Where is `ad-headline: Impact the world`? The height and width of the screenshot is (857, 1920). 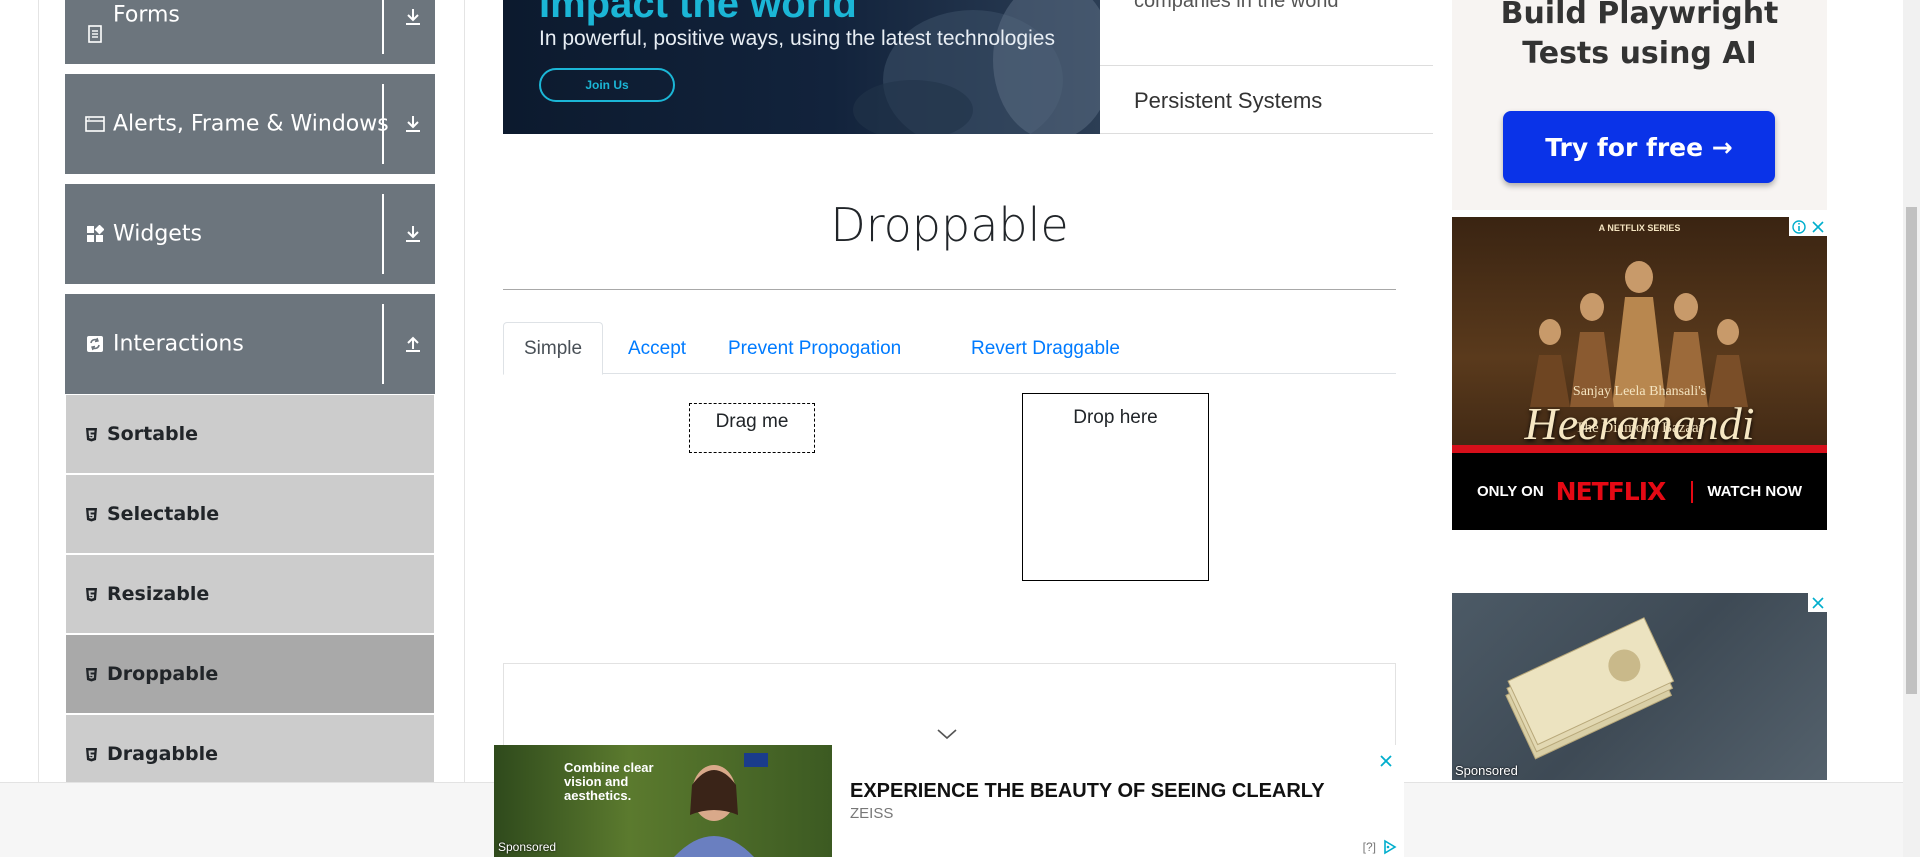
ad-headline: Impact the world is located at coordinates (698, 13).